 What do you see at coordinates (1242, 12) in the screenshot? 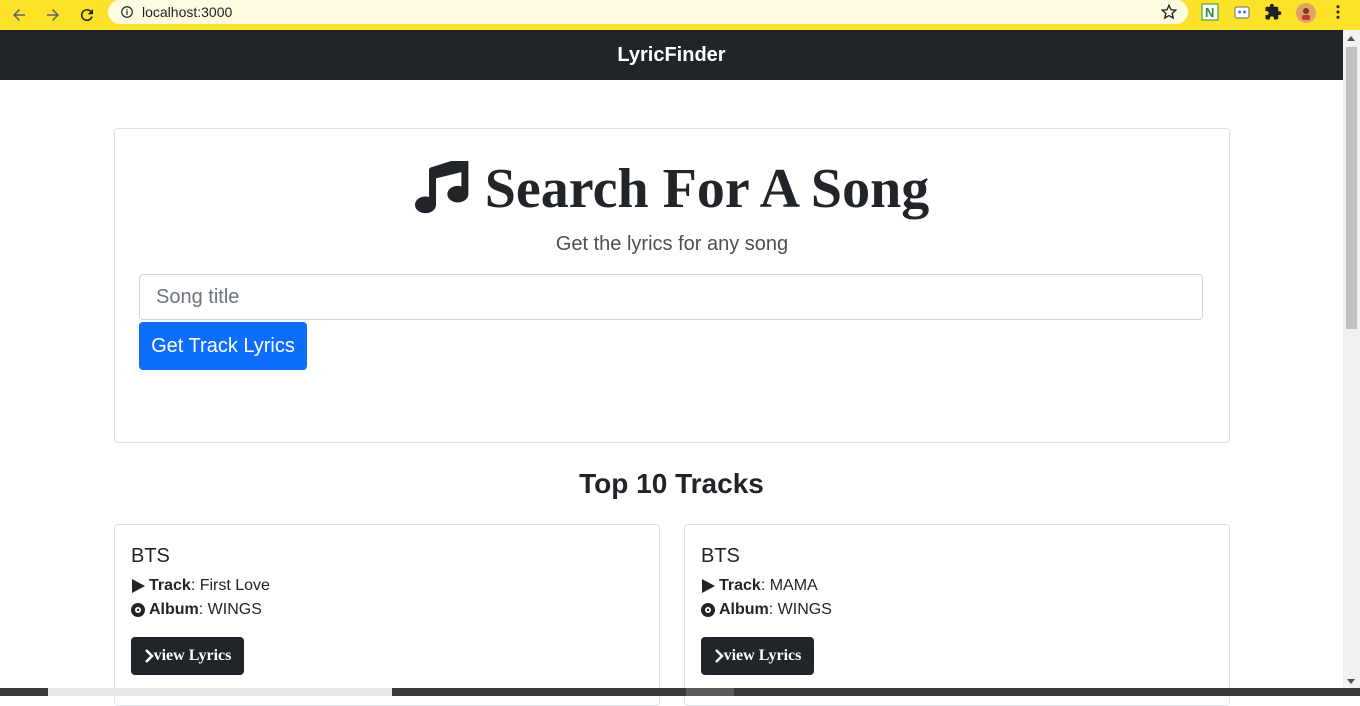
I see `extension-robot-icon` at bounding box center [1242, 12].